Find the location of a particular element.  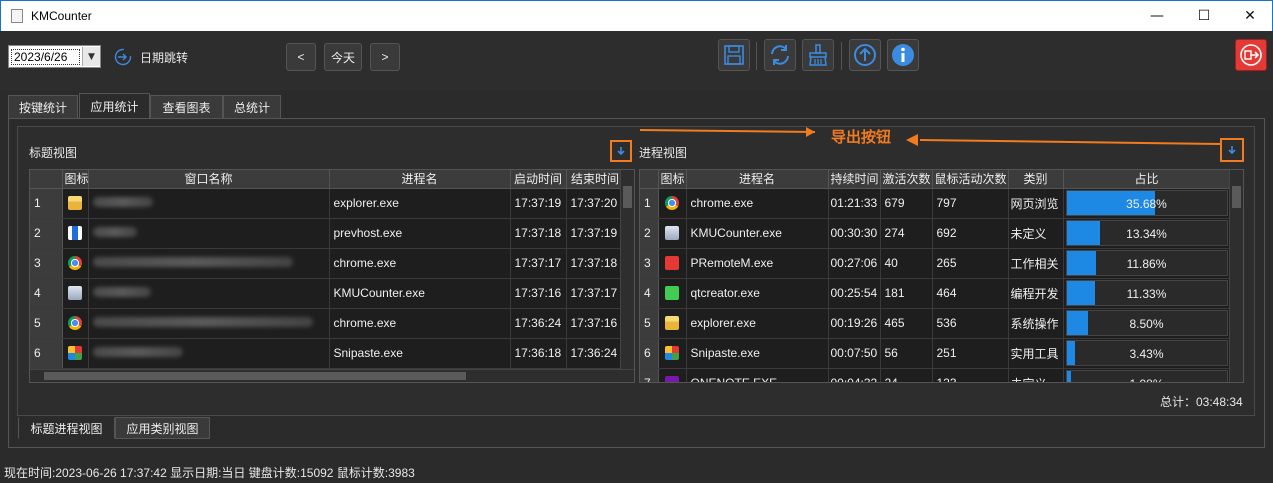

table-header-row: 图标 窗口名称 进程名 启动时间 结束时间 is located at coordinates (327, 179).